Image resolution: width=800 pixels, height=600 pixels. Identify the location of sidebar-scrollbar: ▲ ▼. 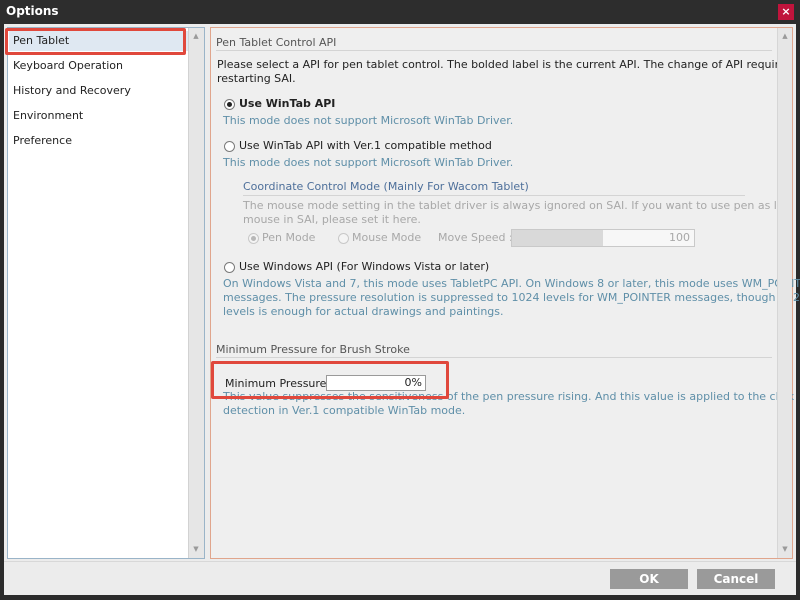
(196, 293).